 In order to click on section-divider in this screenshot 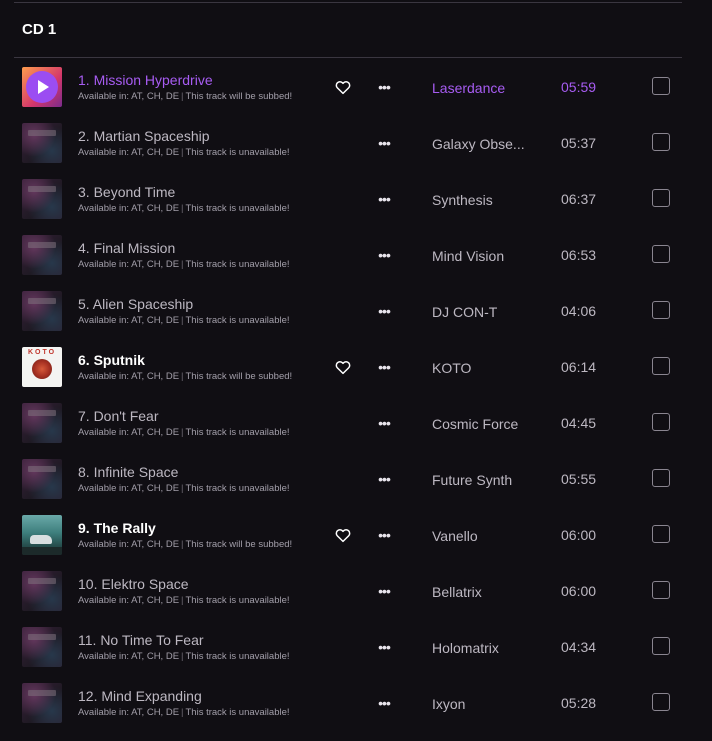, I will do `click(348, 57)`.